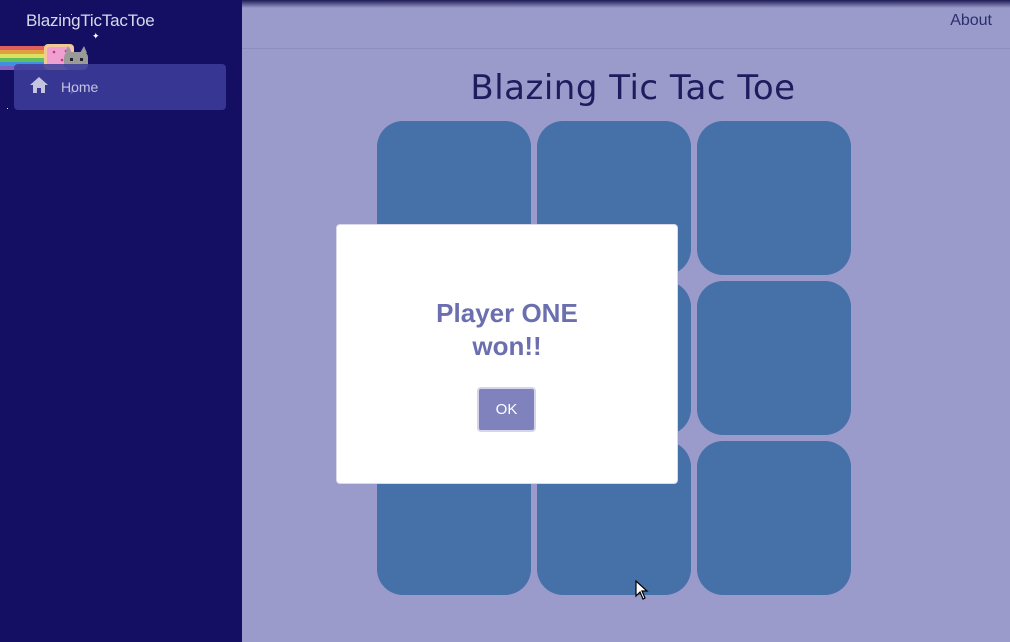  What do you see at coordinates (633, 88) in the screenshot?
I see `page-title: Blazing Tic Tac Toe` at bounding box center [633, 88].